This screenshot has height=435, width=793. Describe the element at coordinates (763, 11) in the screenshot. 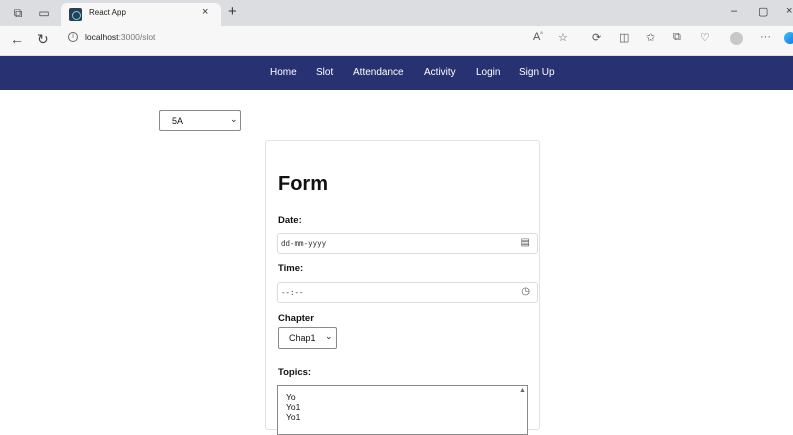

I see `maximize-button: ▢` at that location.